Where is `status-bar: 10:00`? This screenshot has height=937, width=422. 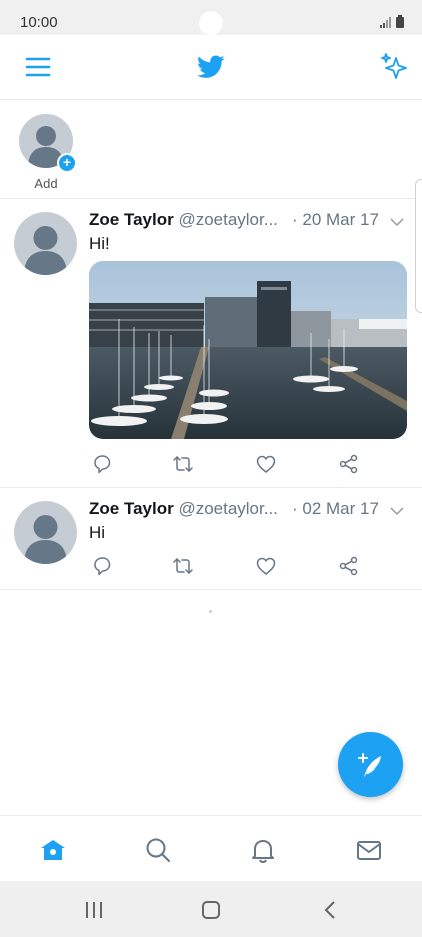
status-bar: 10:00 is located at coordinates (211, 17).